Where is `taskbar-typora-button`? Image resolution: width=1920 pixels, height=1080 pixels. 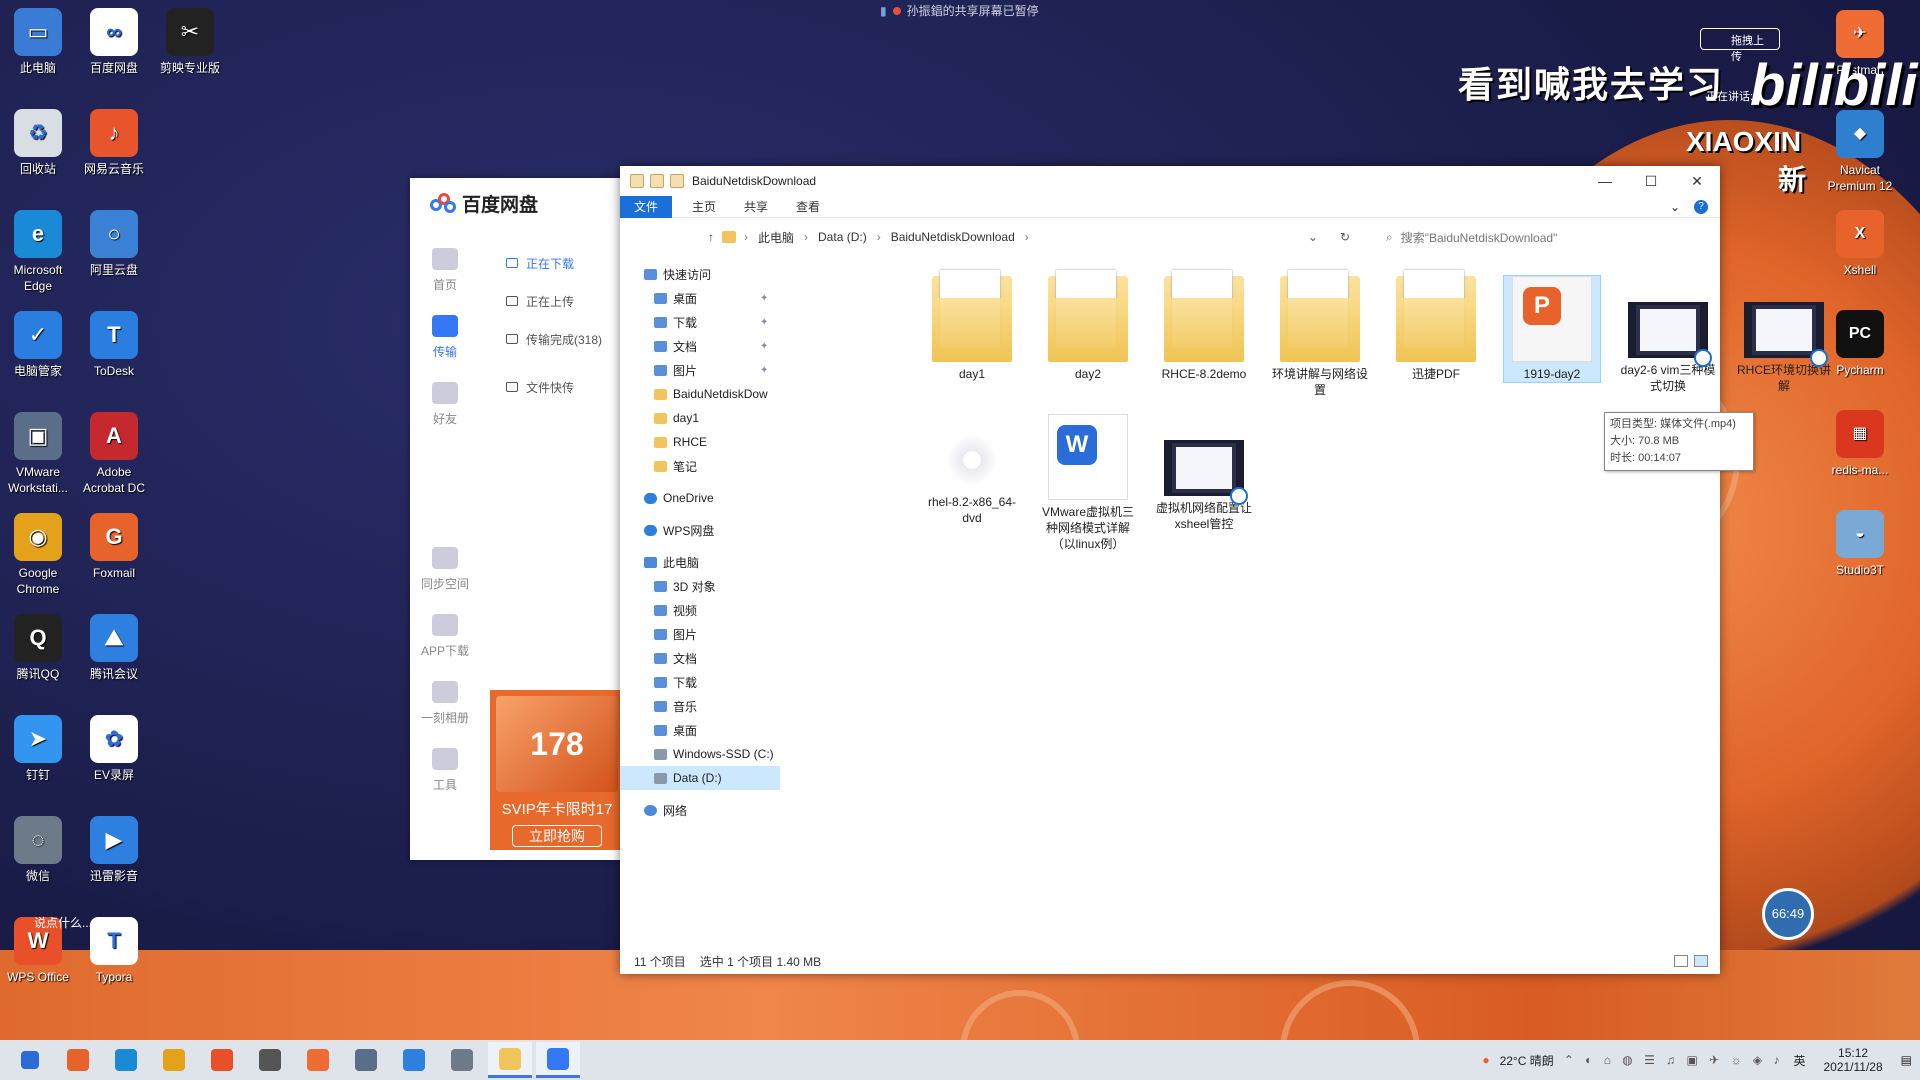 taskbar-typora-button is located at coordinates (270, 1060).